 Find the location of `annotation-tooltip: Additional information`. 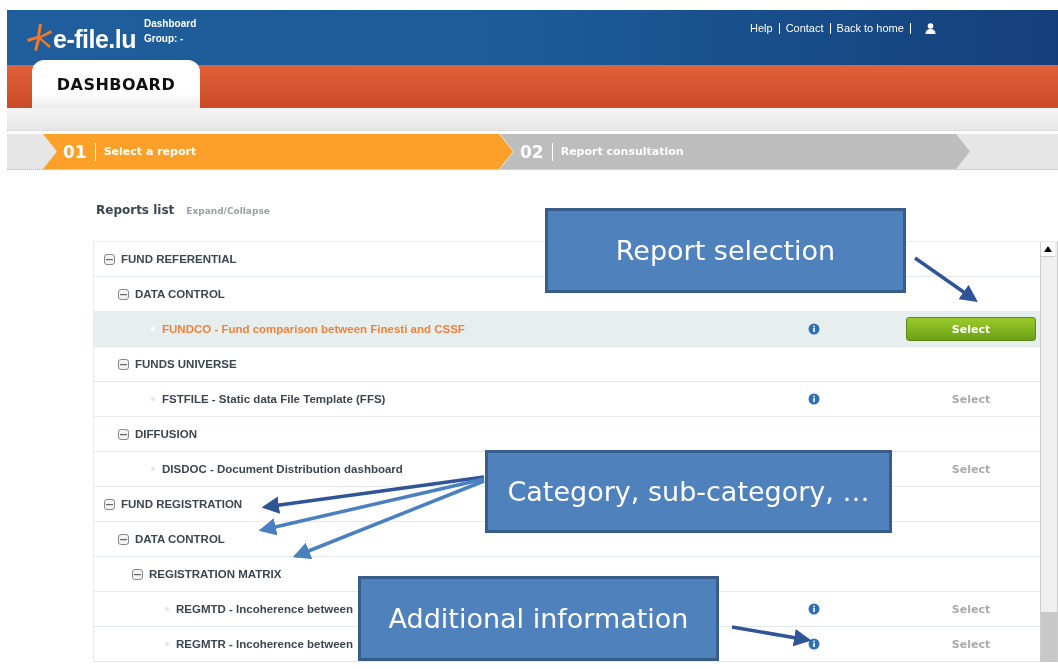

annotation-tooltip: Additional information is located at coordinates (538, 618).